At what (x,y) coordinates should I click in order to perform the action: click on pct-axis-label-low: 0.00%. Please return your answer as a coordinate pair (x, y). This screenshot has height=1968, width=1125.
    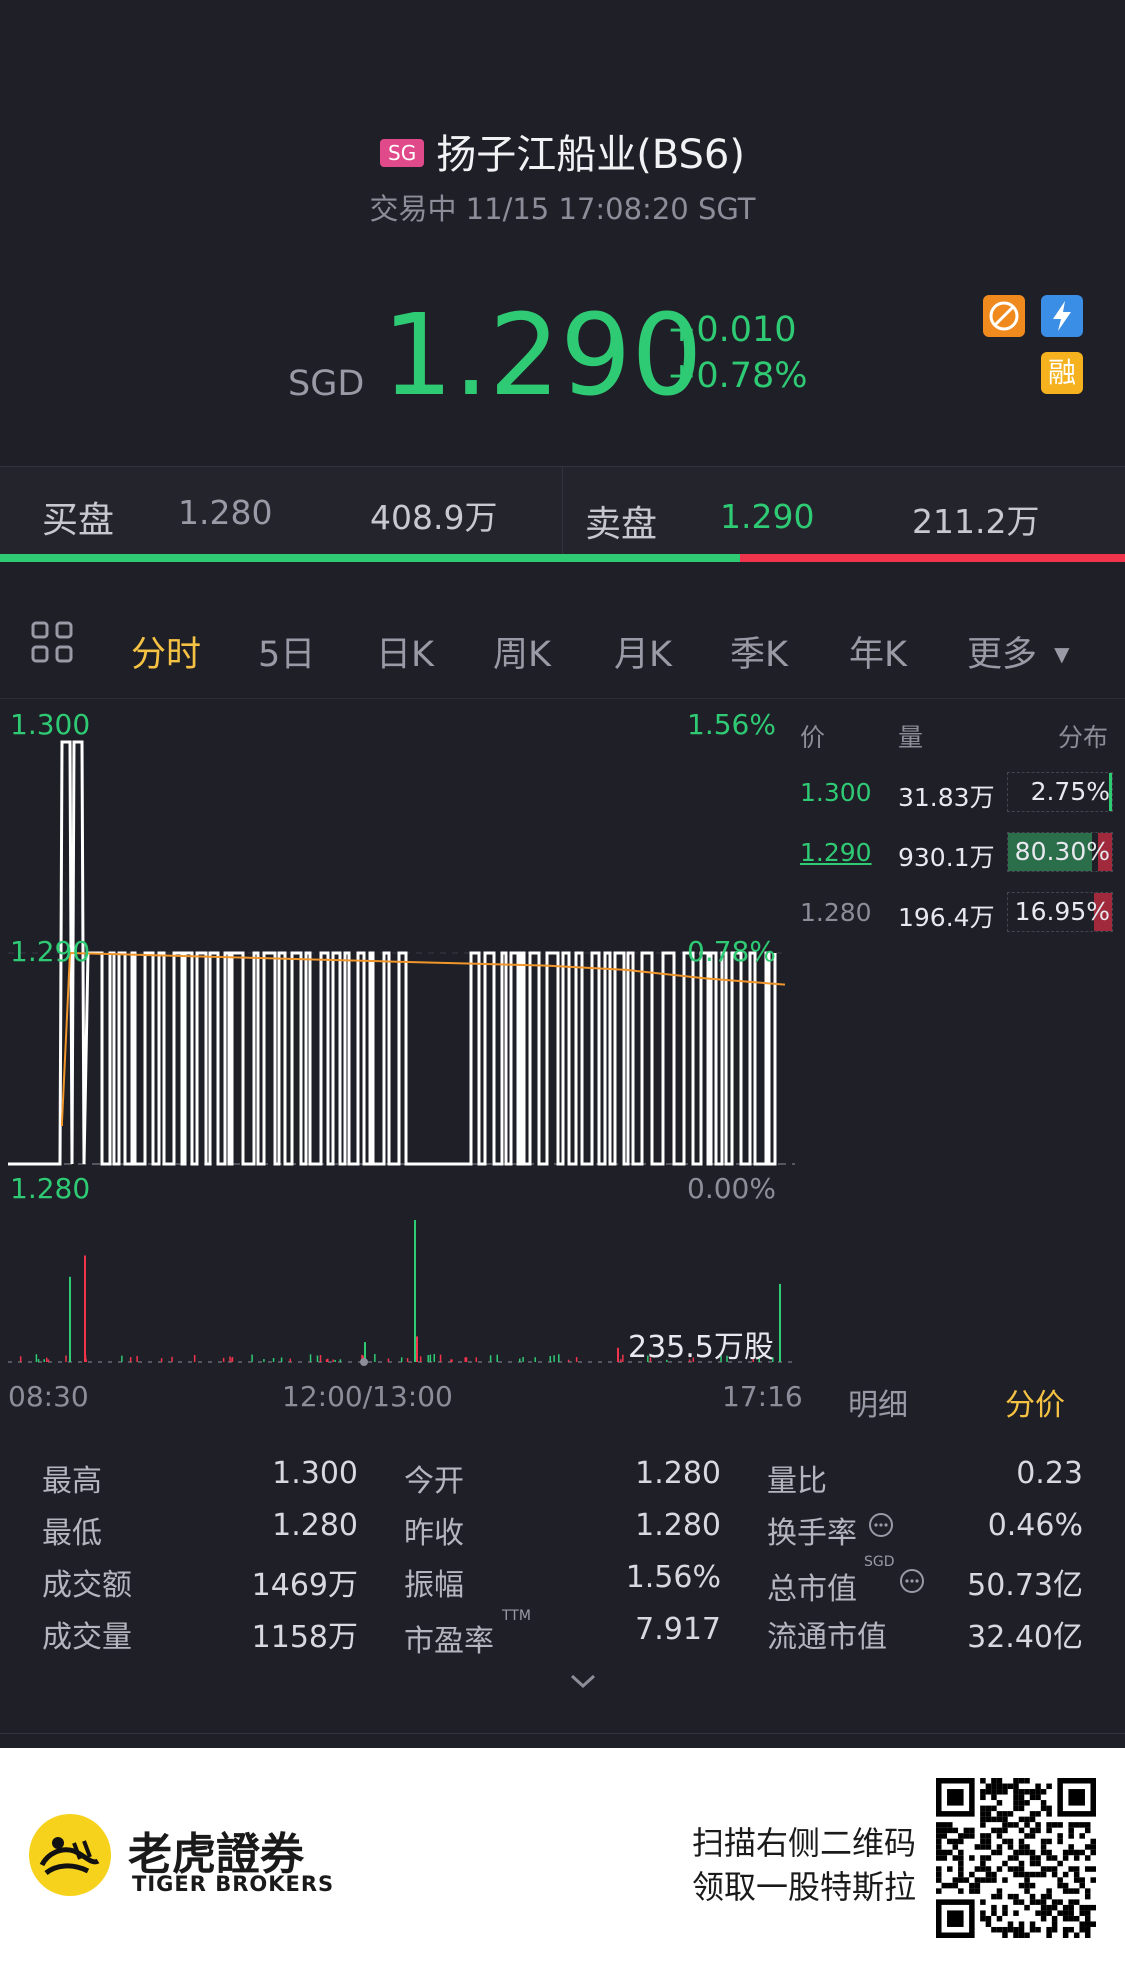
    Looking at the image, I should click on (731, 1188).